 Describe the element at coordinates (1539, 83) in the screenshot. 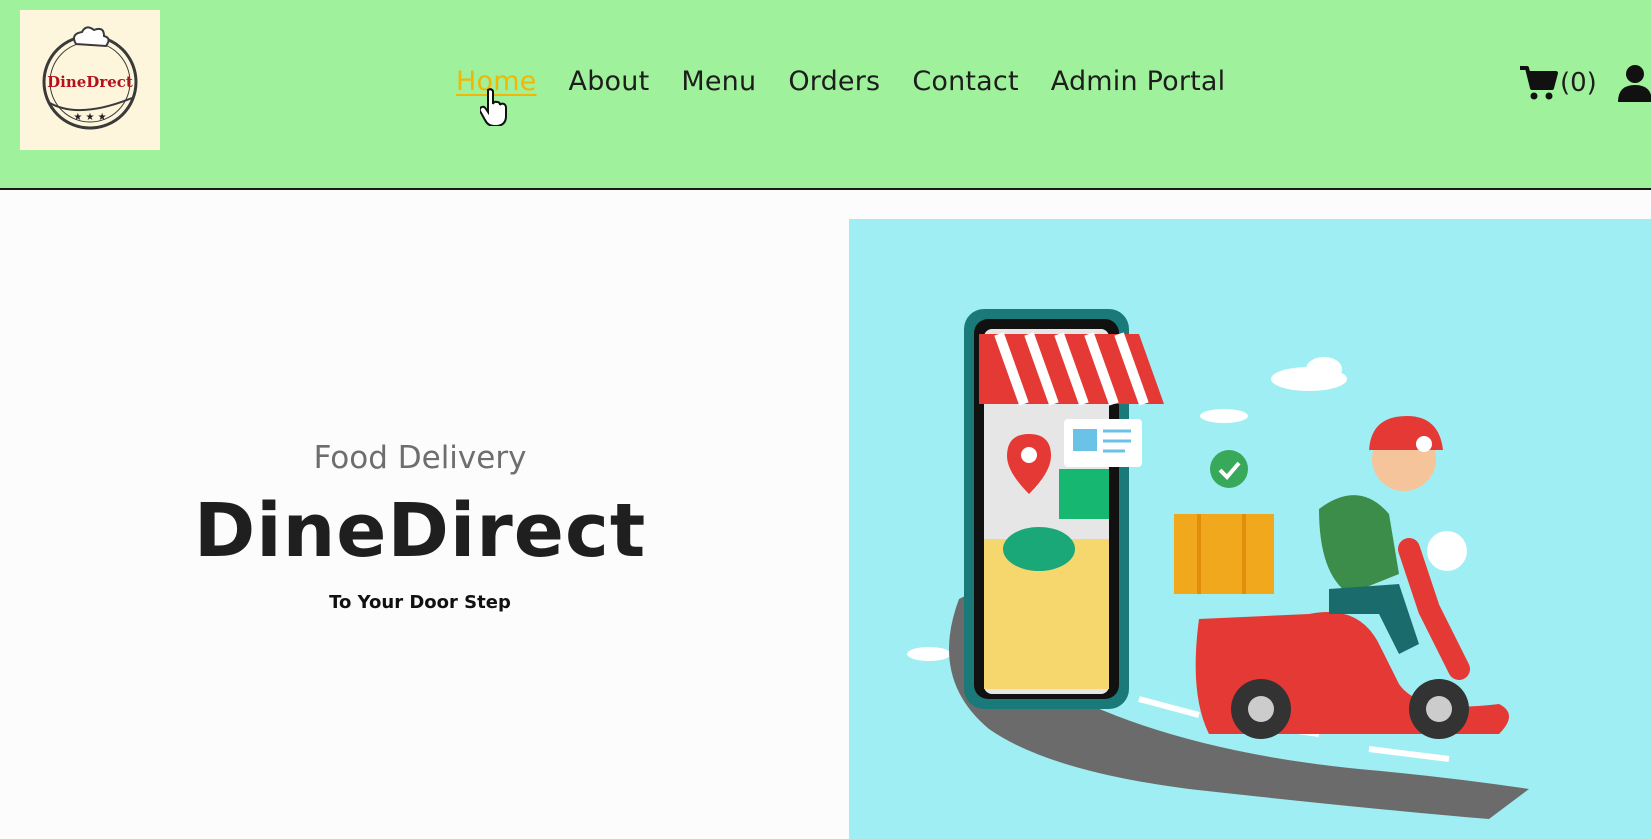

I see `cart-icon` at that location.